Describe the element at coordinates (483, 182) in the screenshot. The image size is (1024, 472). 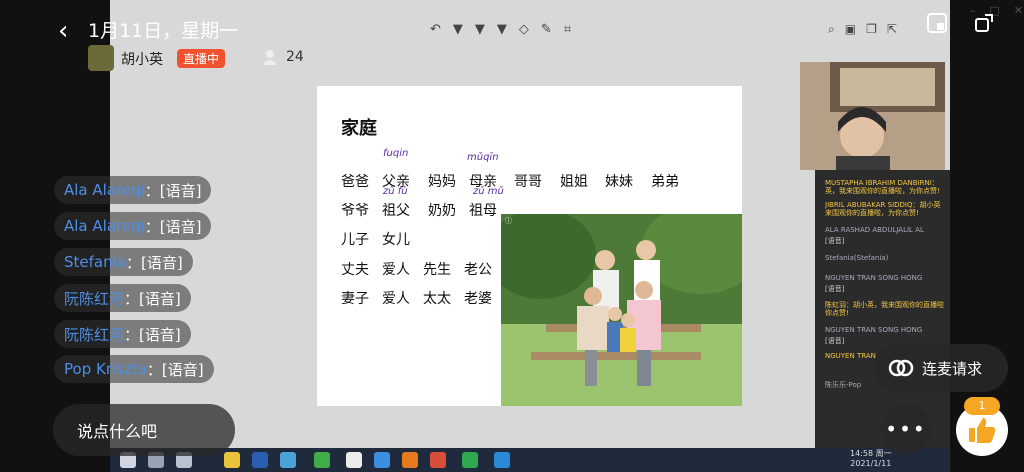
I see `vocab-word: 母亲` at that location.